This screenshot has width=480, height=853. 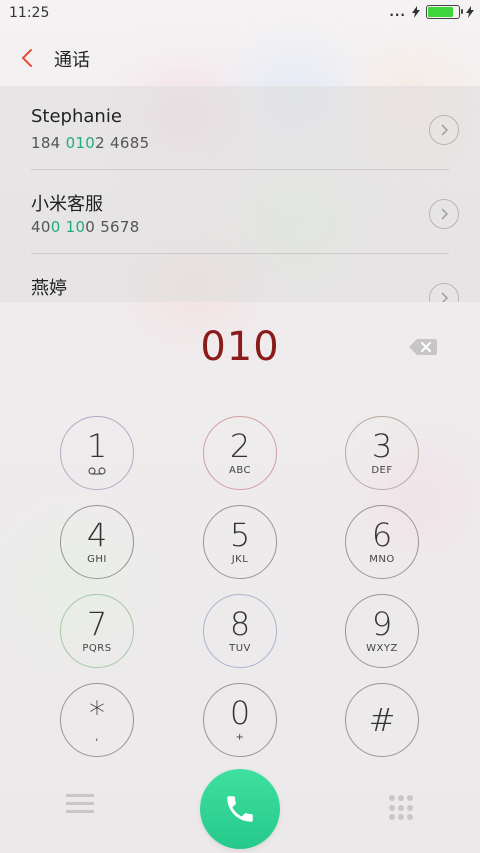 I want to click on key-2: 2 ABC, so click(x=240, y=453).